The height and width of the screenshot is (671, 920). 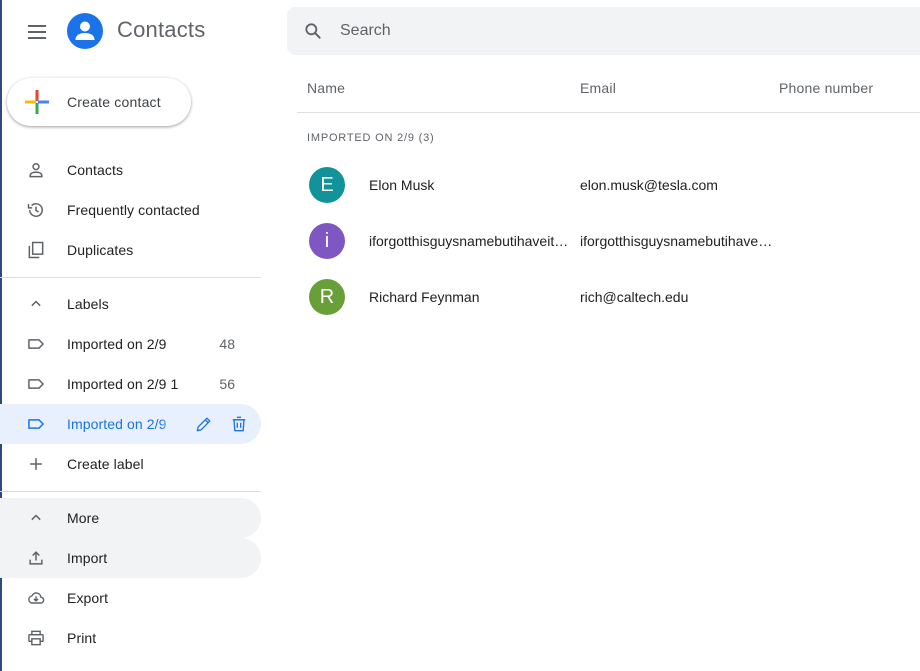 I want to click on sidebar-item-import: Import, so click(x=130, y=558).